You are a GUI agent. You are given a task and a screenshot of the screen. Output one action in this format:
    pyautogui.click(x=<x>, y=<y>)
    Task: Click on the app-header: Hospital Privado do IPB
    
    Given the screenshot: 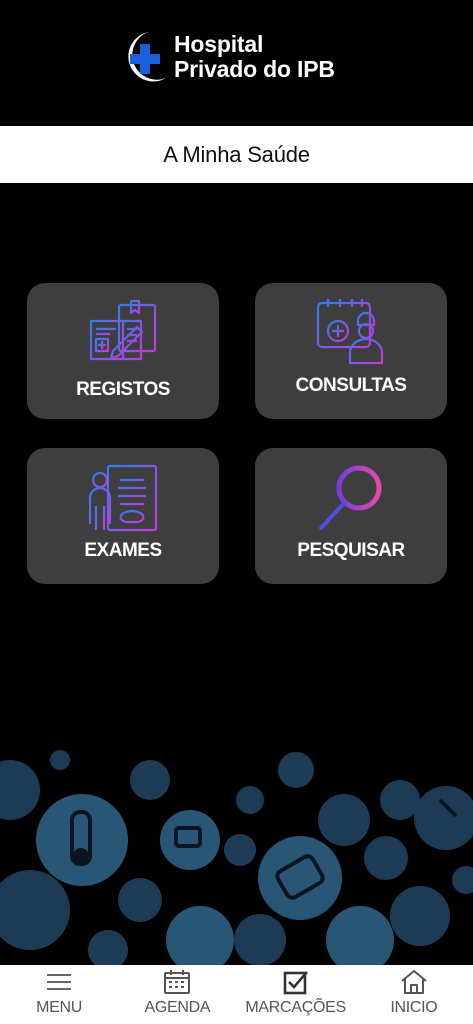 What is the action you would take?
    pyautogui.click(x=236, y=62)
    